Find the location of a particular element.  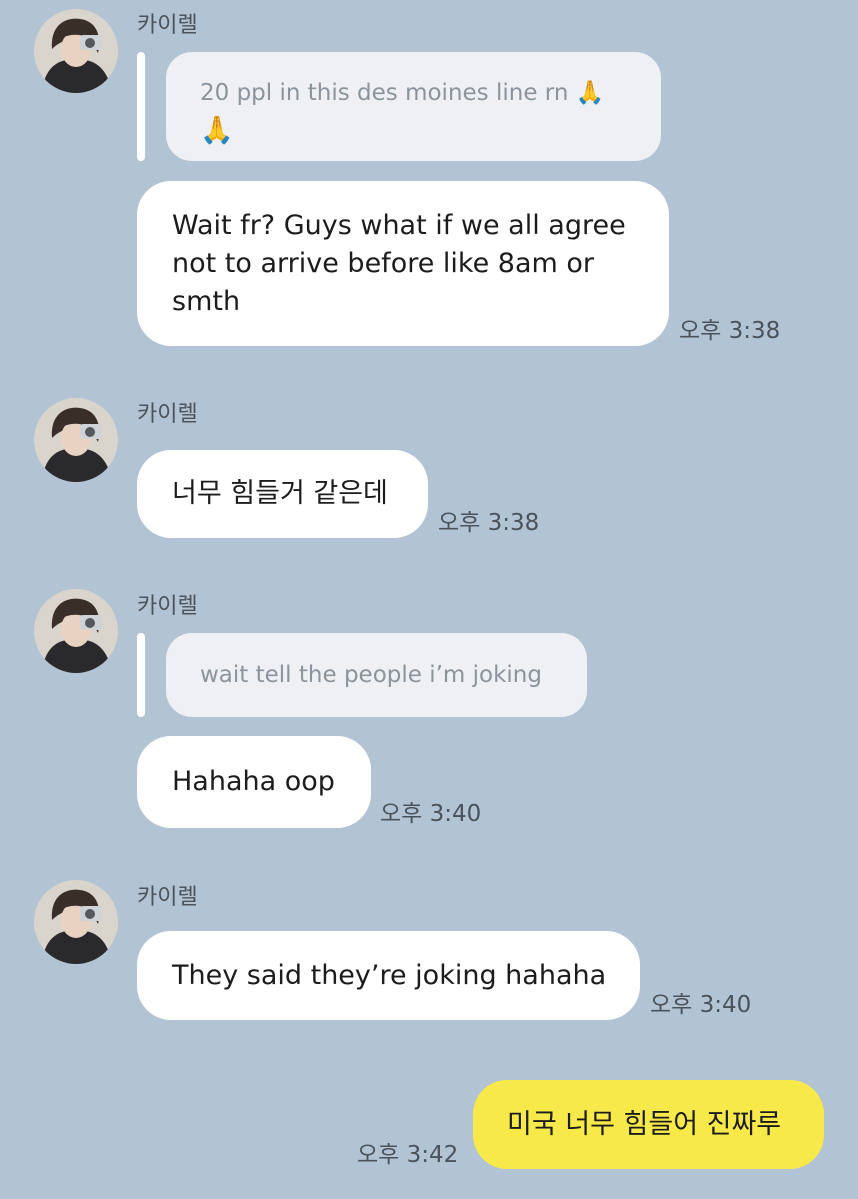

message-text: Hahaha oop is located at coordinates (253, 781).